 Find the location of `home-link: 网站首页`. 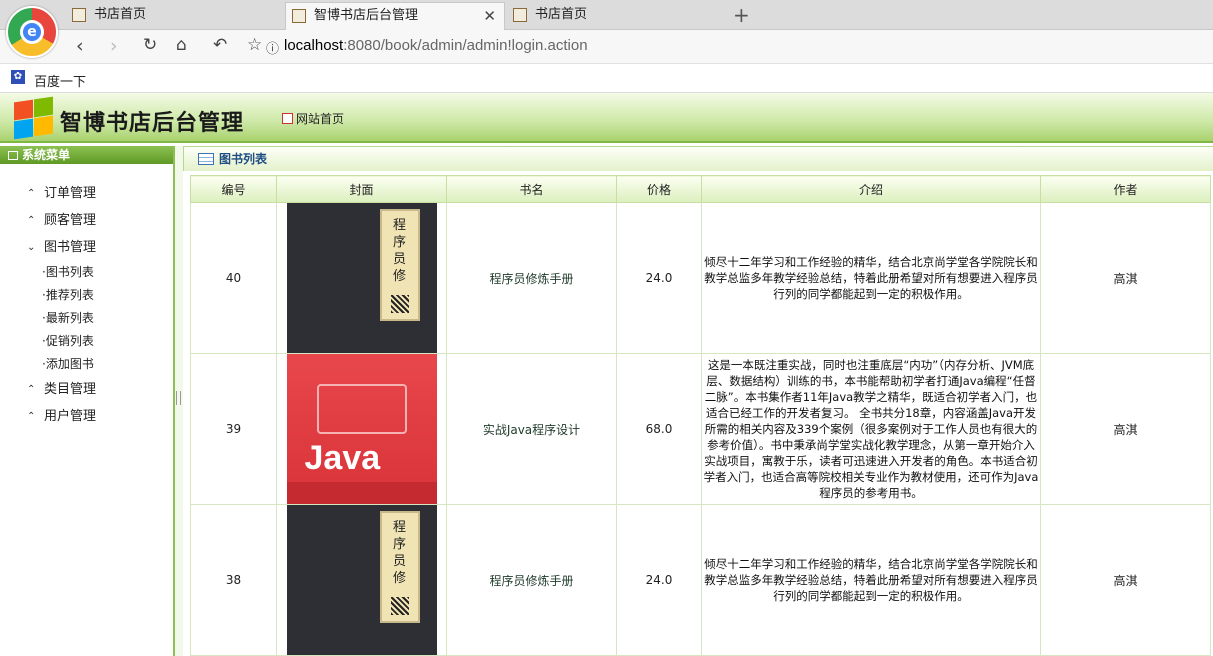

home-link: 网站首页 is located at coordinates (313, 118).